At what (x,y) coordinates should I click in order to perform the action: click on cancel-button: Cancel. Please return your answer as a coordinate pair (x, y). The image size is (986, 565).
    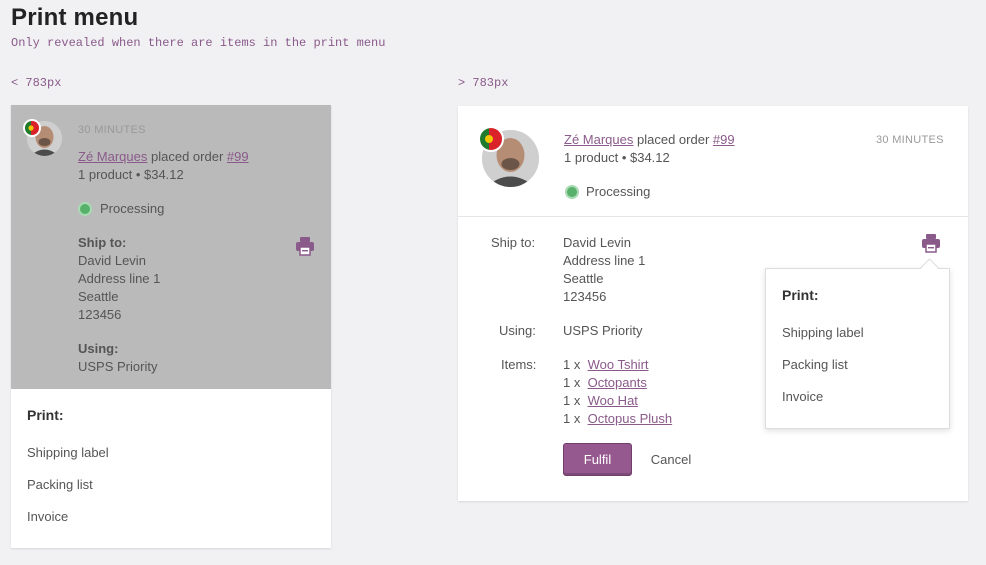
    Looking at the image, I should click on (671, 459).